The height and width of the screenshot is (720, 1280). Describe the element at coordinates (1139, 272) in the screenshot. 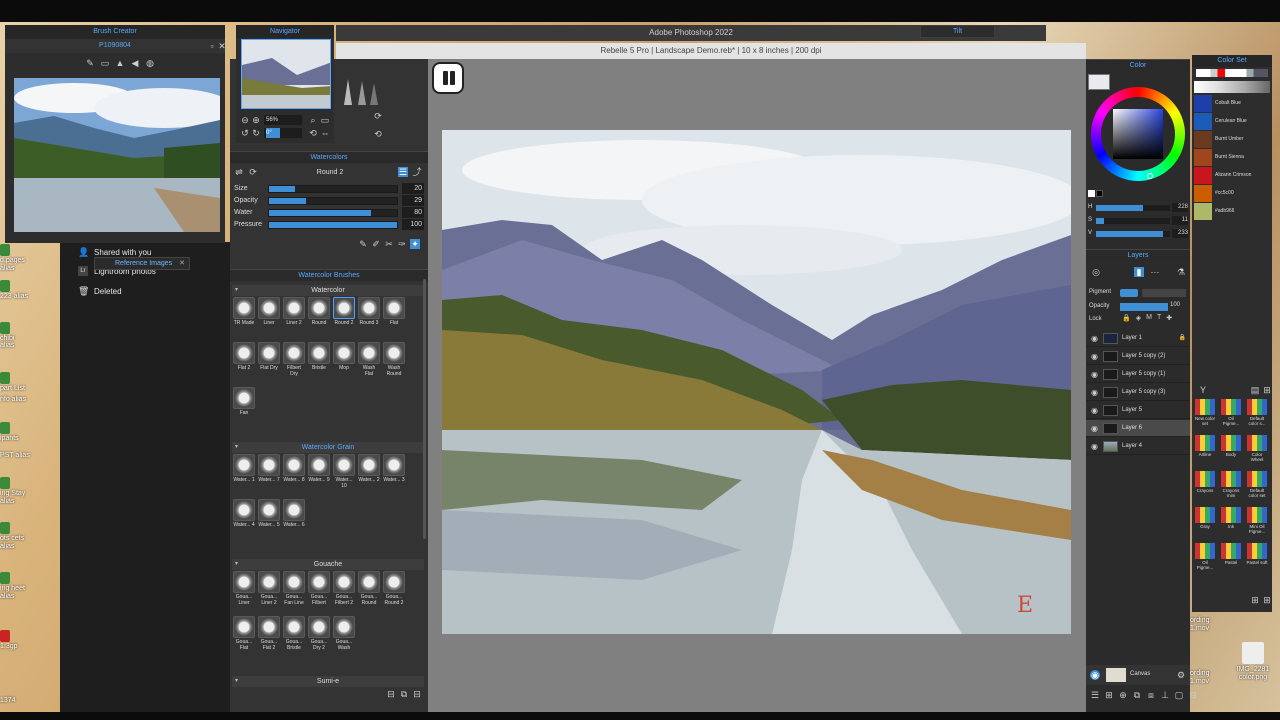

I see `layer-blend-icon: ▮` at that location.